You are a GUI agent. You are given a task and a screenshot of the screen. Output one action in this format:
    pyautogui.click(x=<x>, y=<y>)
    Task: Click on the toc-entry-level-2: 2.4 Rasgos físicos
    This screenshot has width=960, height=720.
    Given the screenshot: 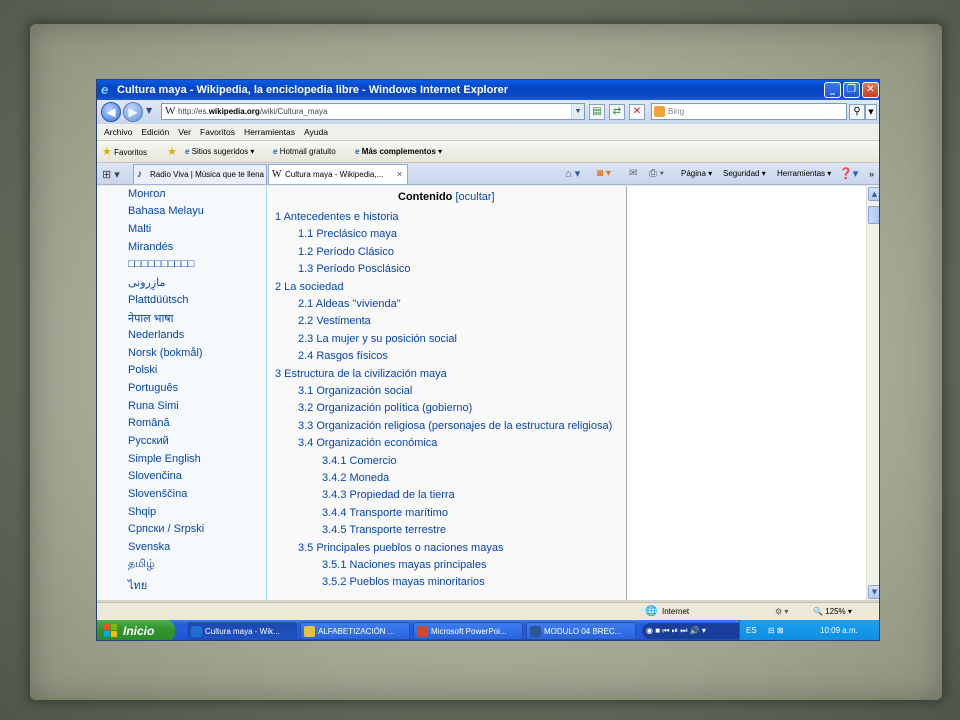 What is the action you would take?
    pyautogui.click(x=343, y=356)
    